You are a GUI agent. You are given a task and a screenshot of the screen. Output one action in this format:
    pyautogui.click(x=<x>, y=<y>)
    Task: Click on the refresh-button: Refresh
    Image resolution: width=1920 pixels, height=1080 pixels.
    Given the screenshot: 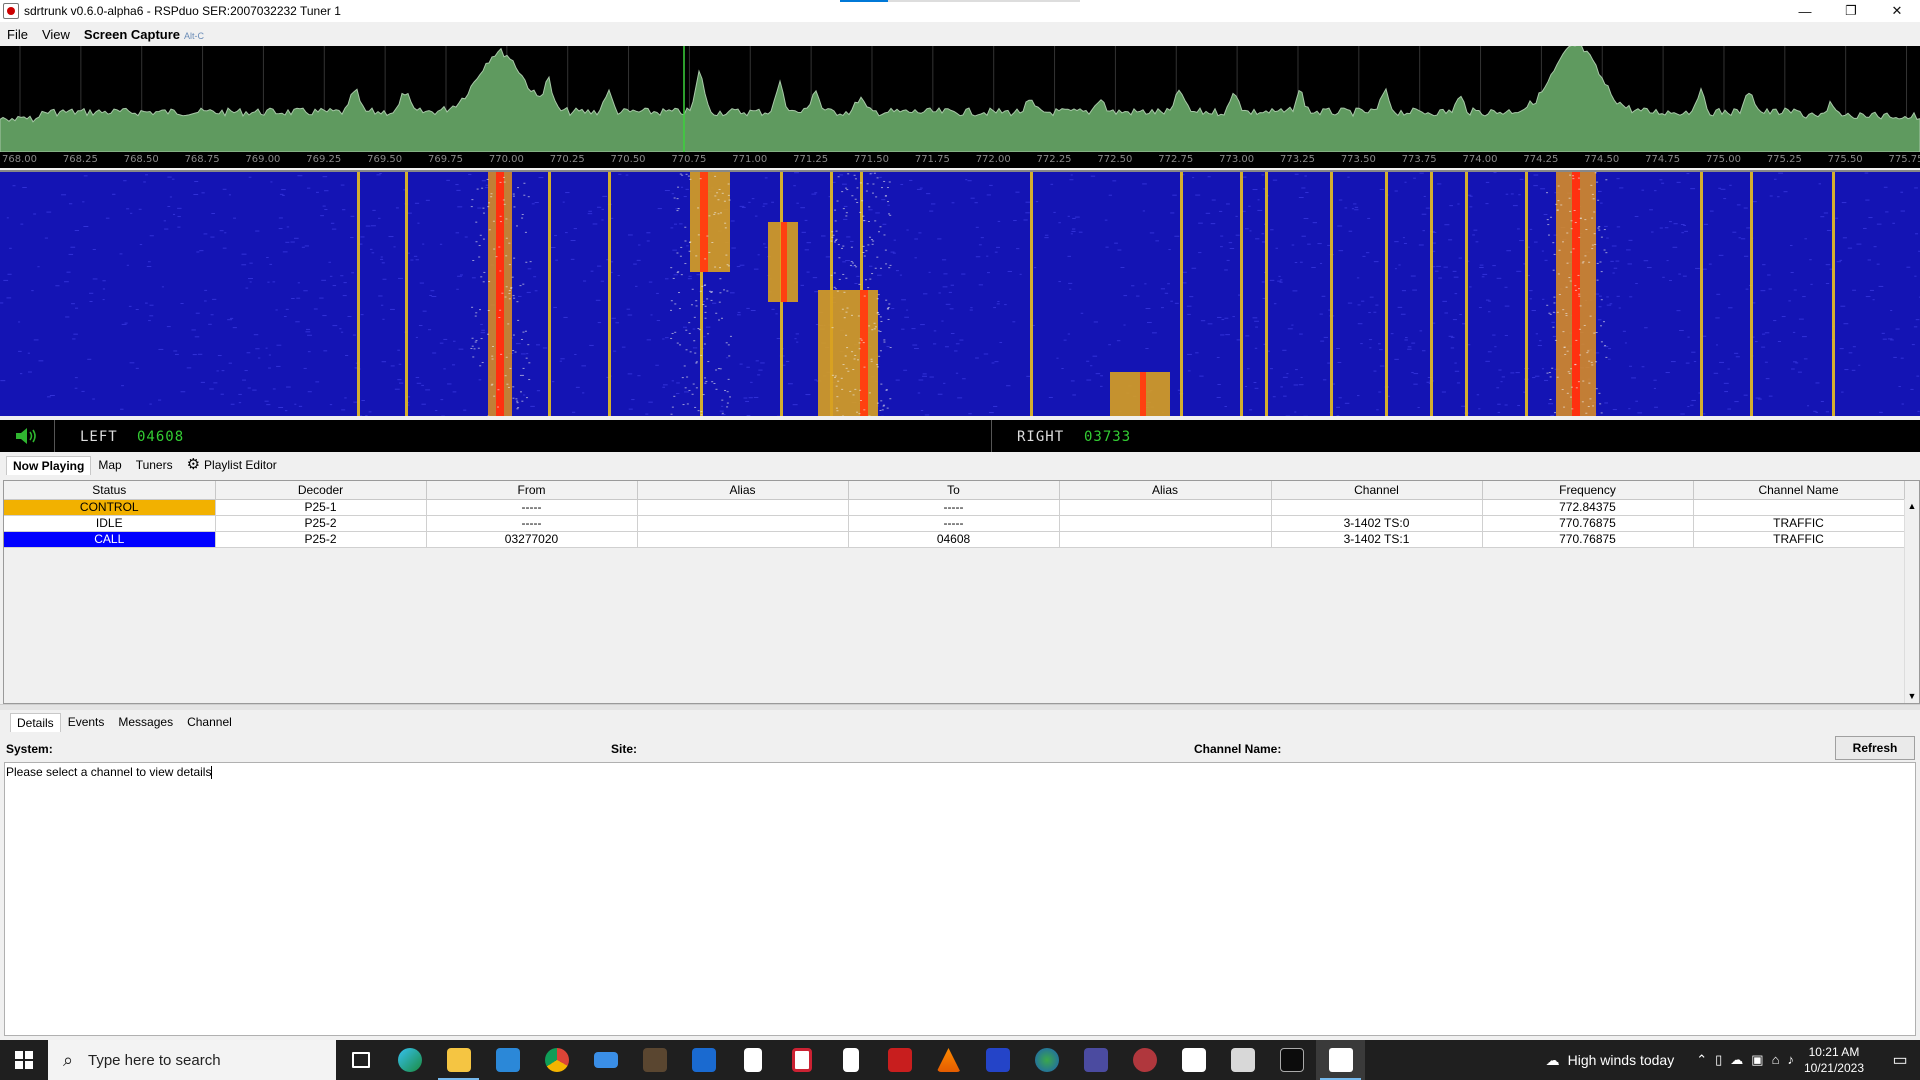 What is the action you would take?
    pyautogui.click(x=1875, y=748)
    